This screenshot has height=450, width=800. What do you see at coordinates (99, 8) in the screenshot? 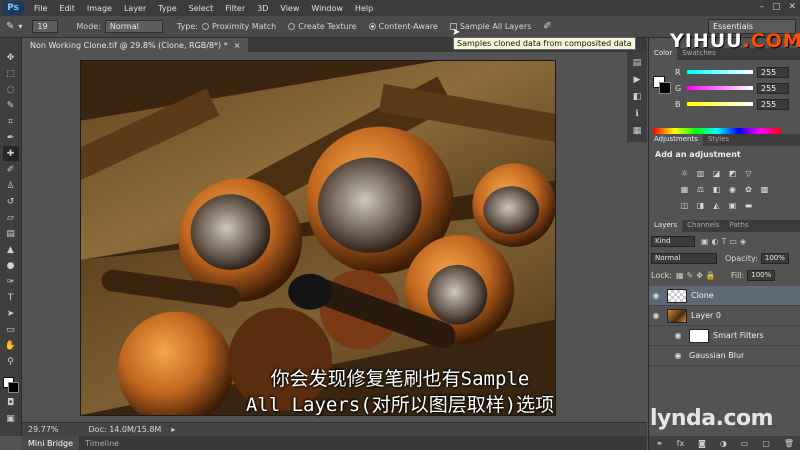
I see `menu-image: Image` at bounding box center [99, 8].